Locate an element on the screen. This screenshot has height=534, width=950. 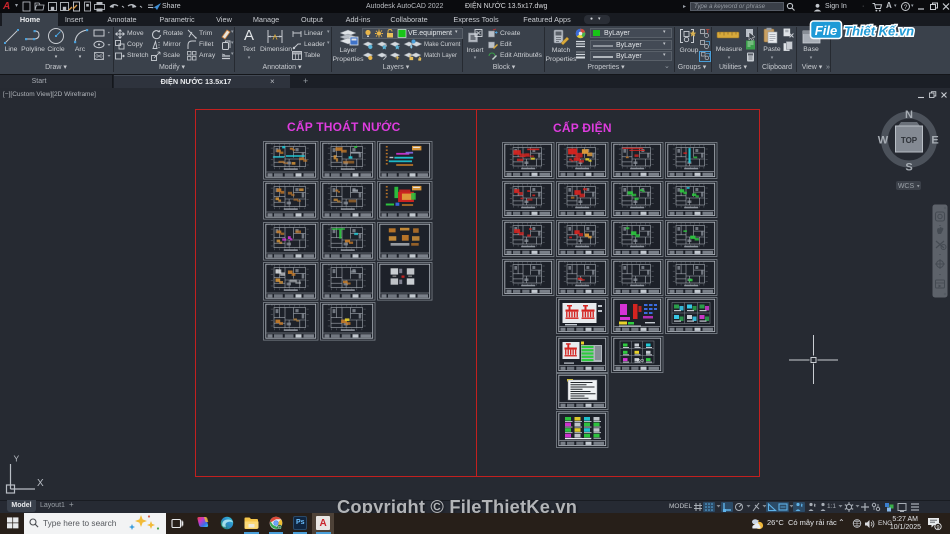
svg-text: E is located at coordinates (934, 141).